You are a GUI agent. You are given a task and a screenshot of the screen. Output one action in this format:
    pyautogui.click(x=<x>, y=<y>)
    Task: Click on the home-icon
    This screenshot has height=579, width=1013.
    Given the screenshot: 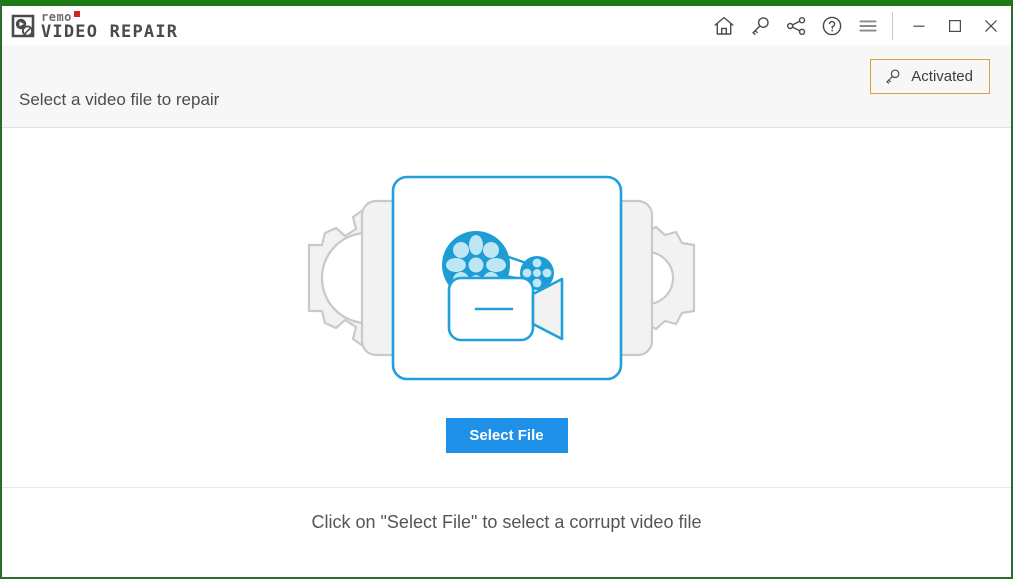 What is the action you would take?
    pyautogui.click(x=724, y=25)
    